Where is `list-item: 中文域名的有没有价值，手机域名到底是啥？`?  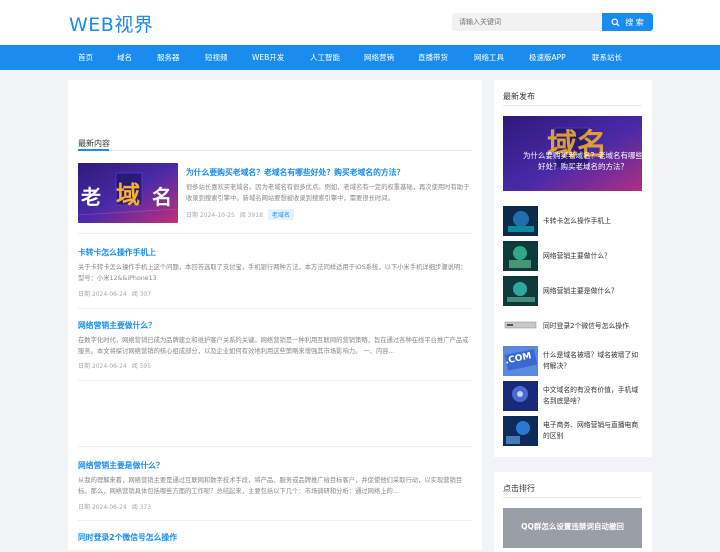 list-item: 中文域名的有没有价值，手机域名到底是啥？ is located at coordinates (573, 396).